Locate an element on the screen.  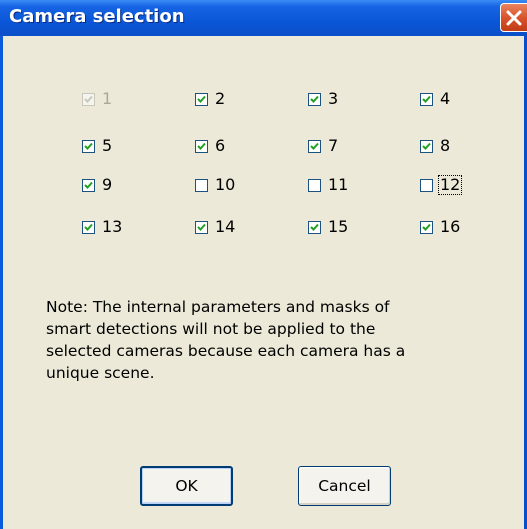
camera-checkbox-11: 11 is located at coordinates (328, 185).